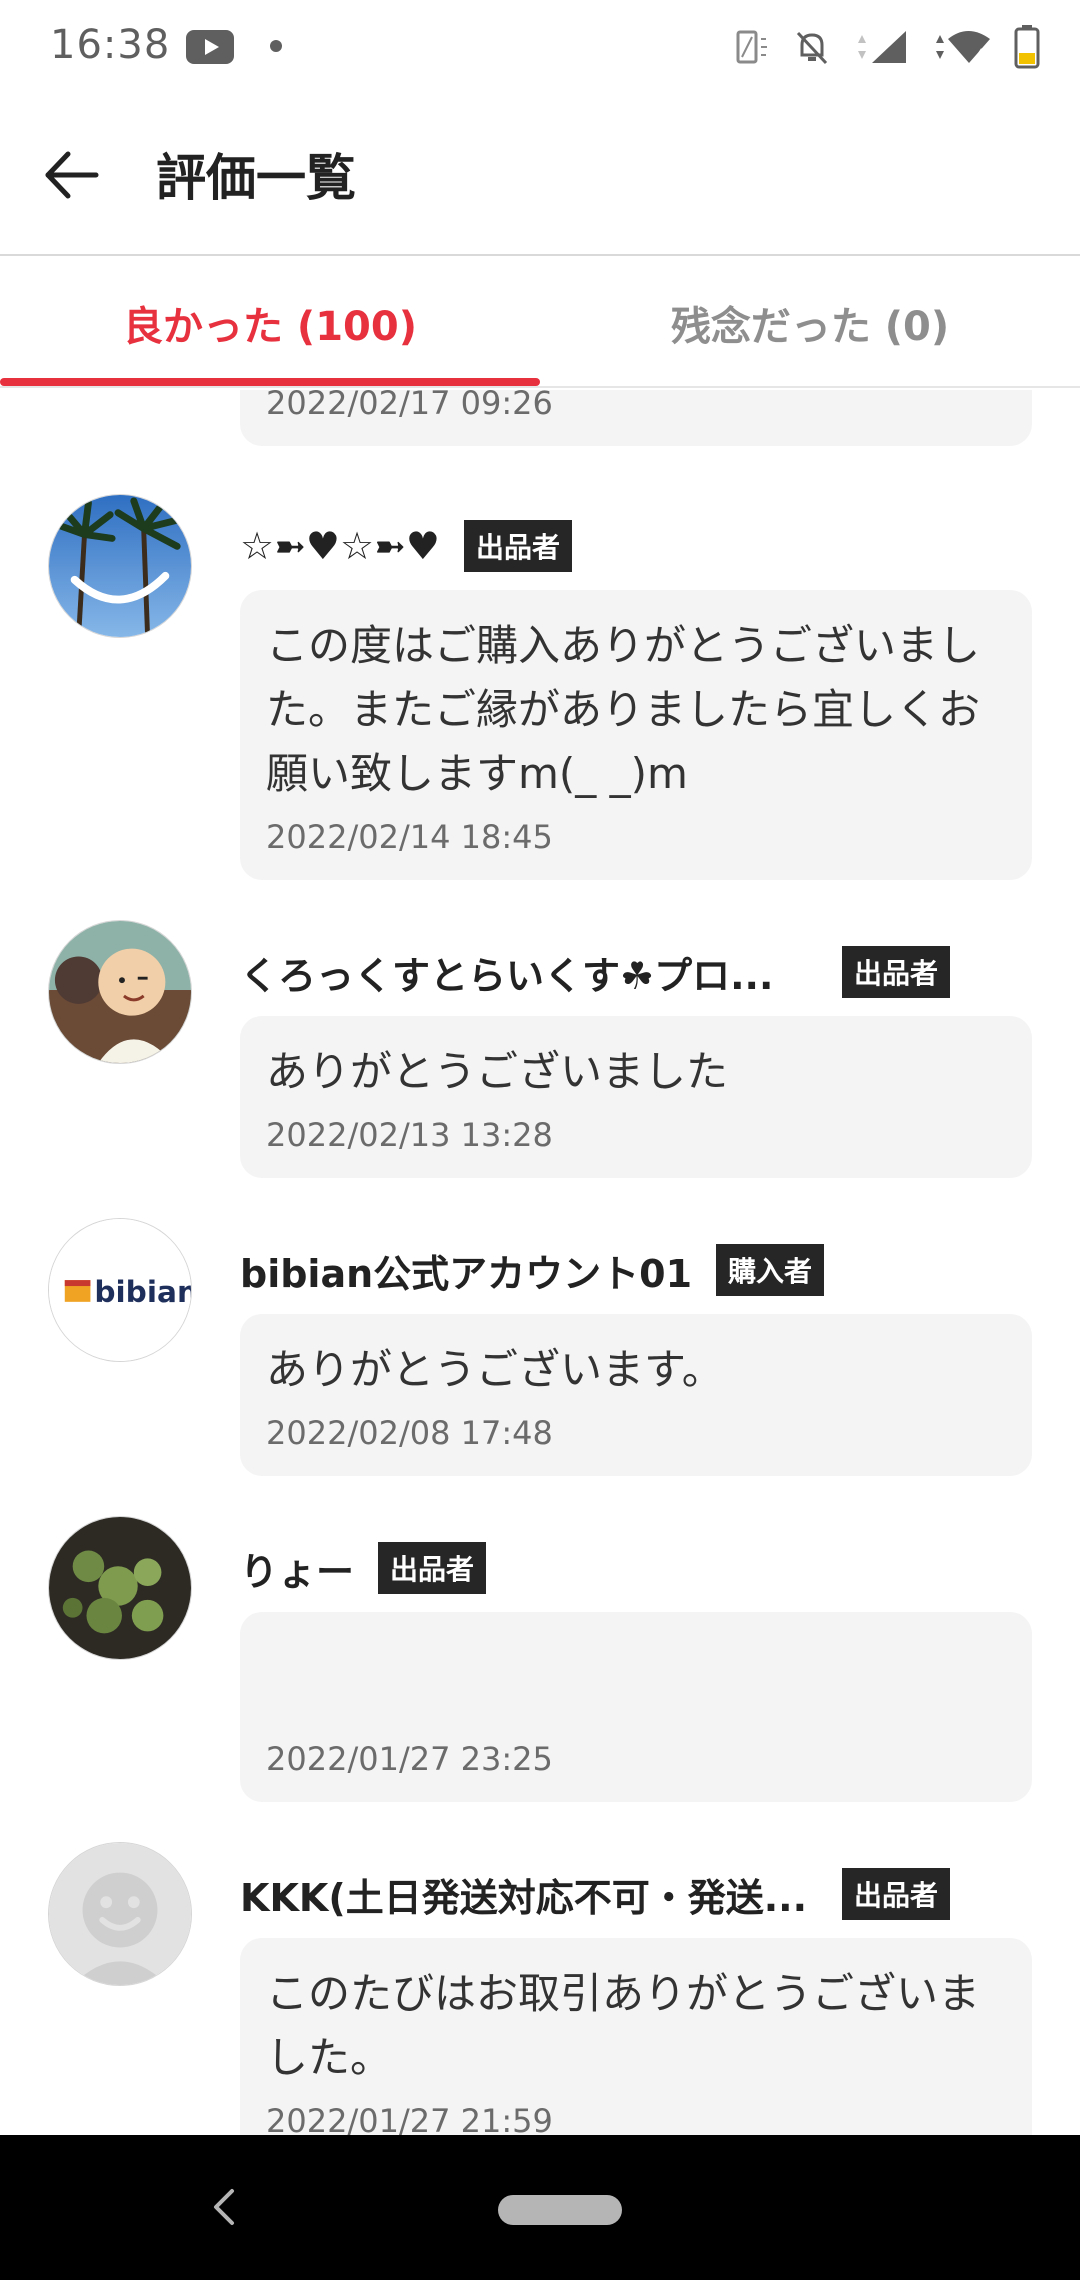  I want to click on battery-icon, so click(1027, 47).